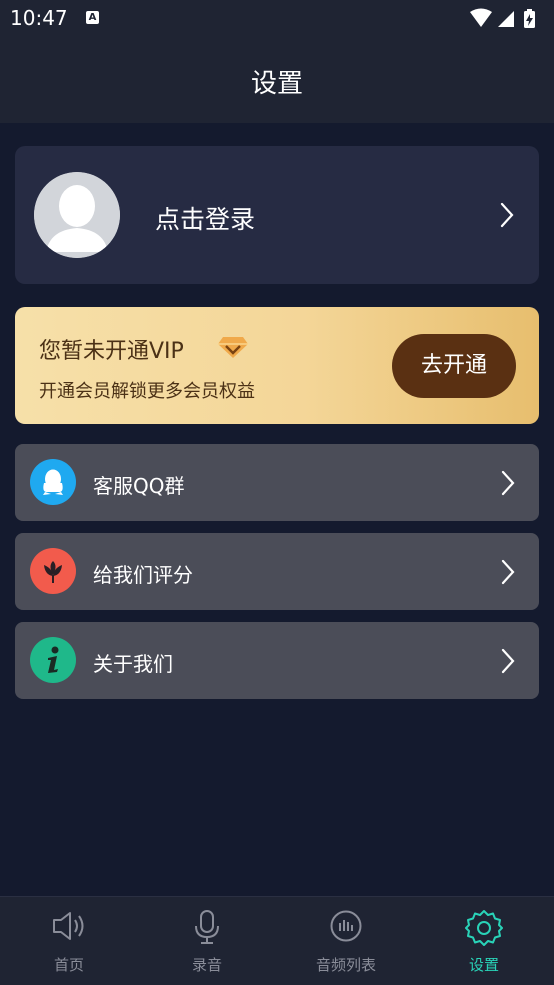 The image size is (554, 985). What do you see at coordinates (277, 215) in the screenshot?
I see `profile-login-card: 点击登录` at bounding box center [277, 215].